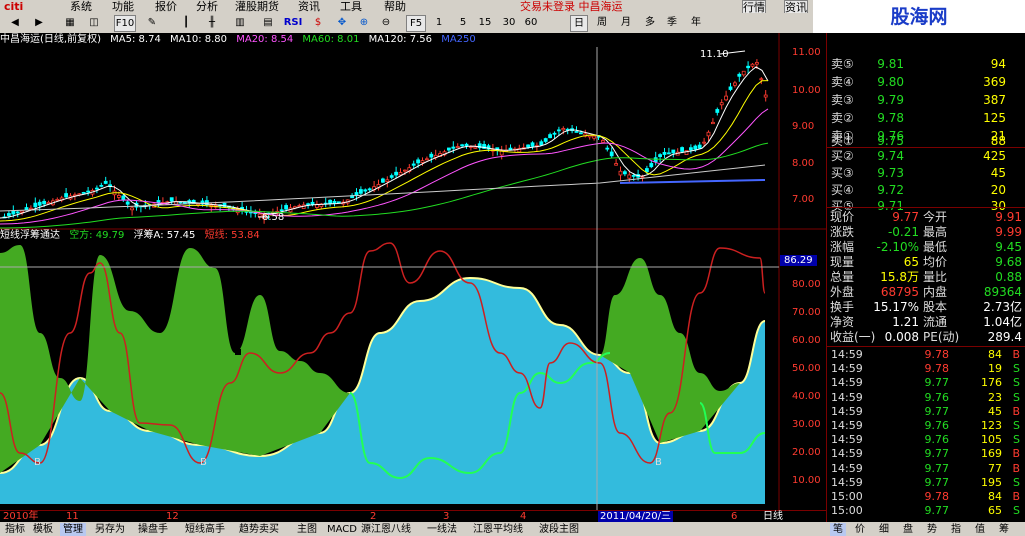 The height and width of the screenshot is (536, 1025). I want to click on buy-2-row: 买② 9.74 425, so click(926, 156).